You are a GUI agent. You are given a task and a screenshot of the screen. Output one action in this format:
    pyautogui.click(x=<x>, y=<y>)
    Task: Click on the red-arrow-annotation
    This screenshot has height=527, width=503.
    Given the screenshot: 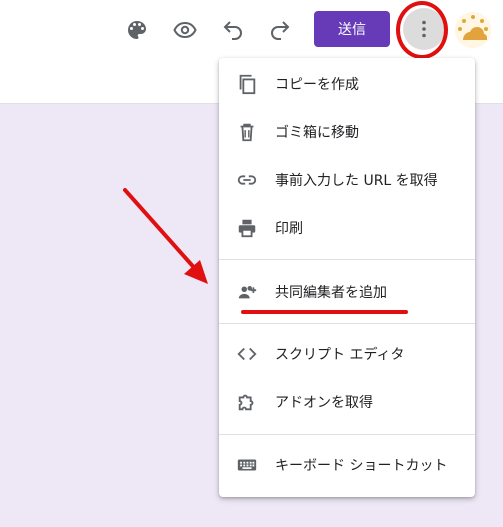 What is the action you would take?
    pyautogui.click(x=165, y=236)
    